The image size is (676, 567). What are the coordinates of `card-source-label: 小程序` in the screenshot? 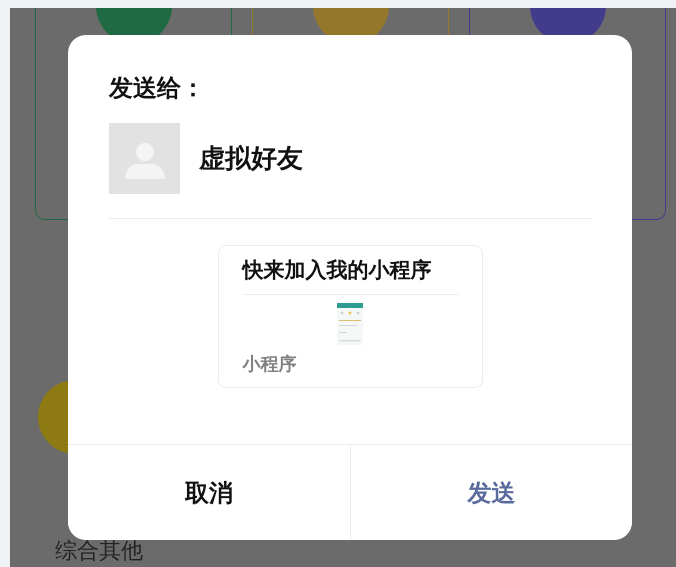 It's located at (269, 365).